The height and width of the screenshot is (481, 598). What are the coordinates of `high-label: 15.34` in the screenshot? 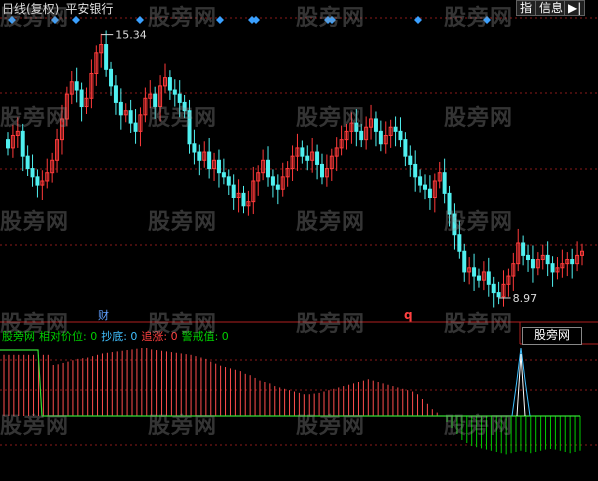 It's located at (131, 35).